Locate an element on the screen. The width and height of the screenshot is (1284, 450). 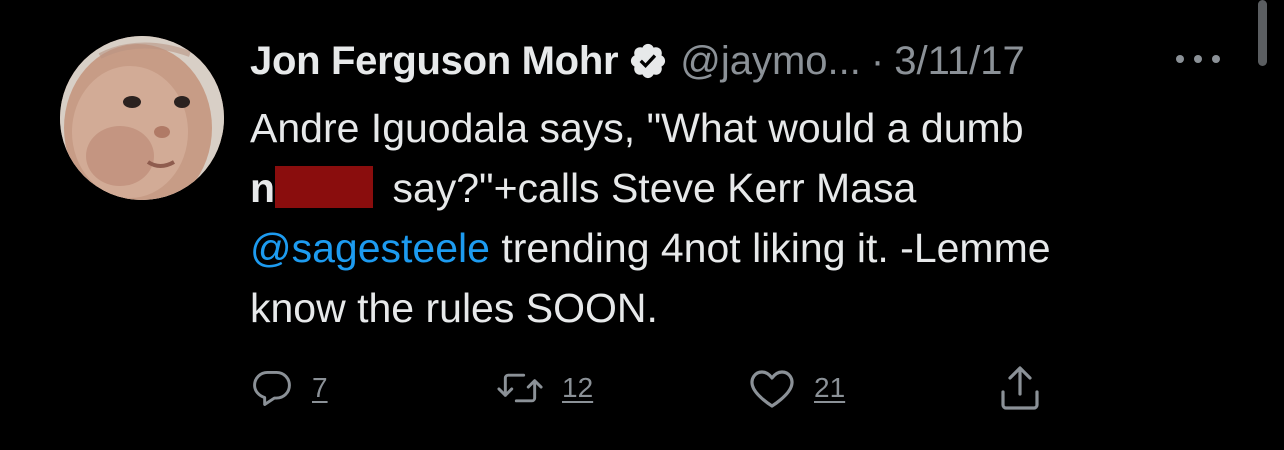
tweet-text-line: n say?"+calls Steve Kerr Masa is located at coordinates (740, 188).